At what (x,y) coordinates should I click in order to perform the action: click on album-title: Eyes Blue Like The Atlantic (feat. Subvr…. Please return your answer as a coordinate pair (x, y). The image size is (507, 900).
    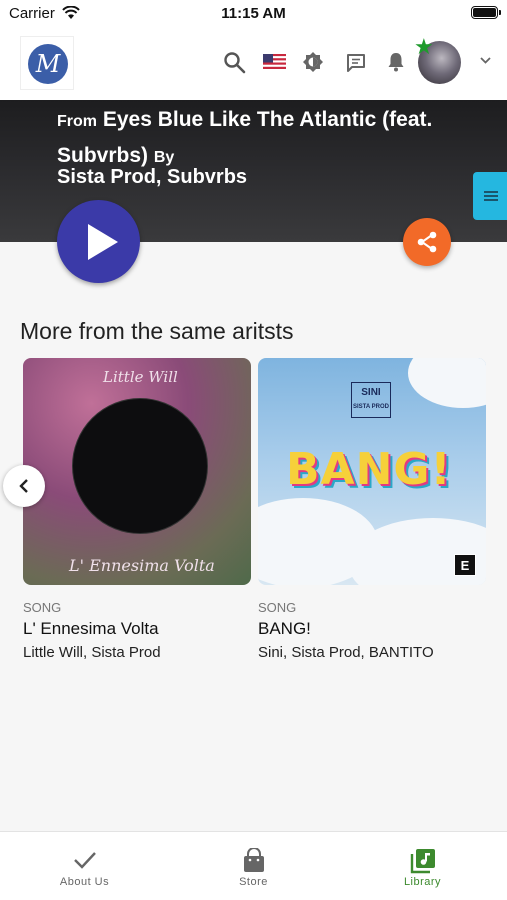
    Looking at the image, I should click on (244, 137).